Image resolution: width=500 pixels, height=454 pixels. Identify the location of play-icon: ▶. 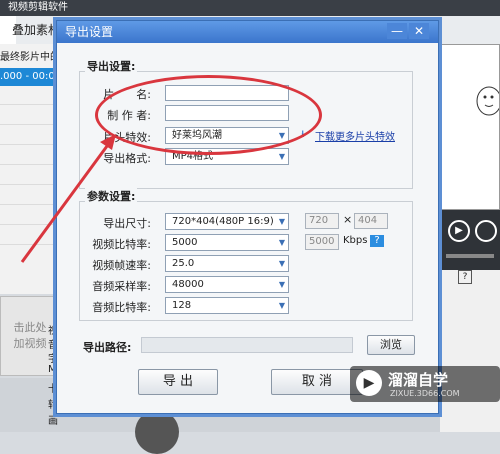
(369, 383).